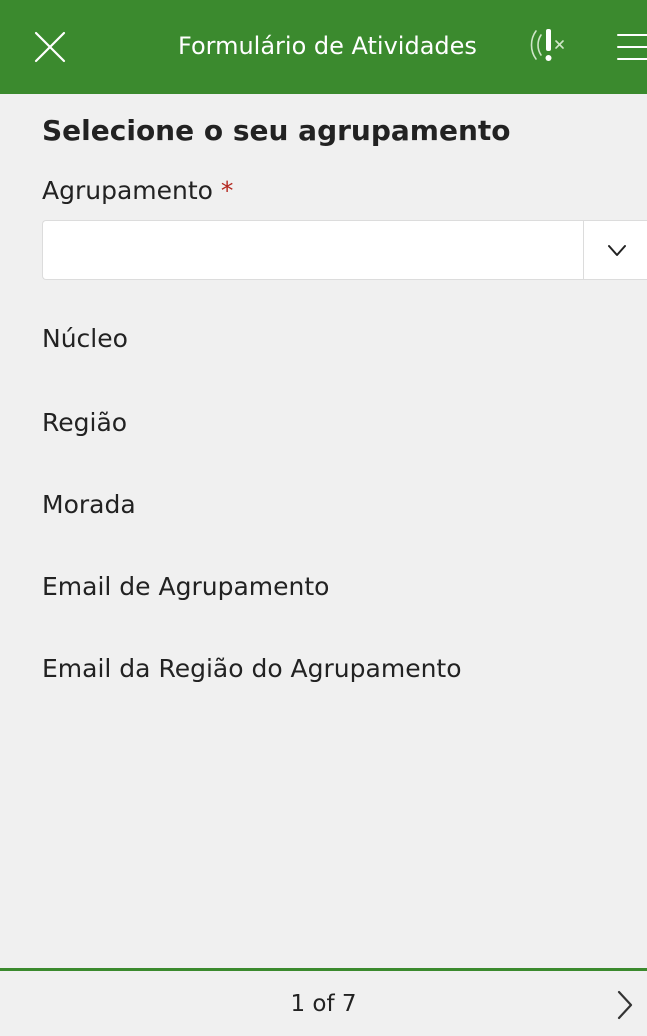 This screenshot has height=1036, width=647. I want to click on field-label-nucleo: Núcleo, so click(85, 338).